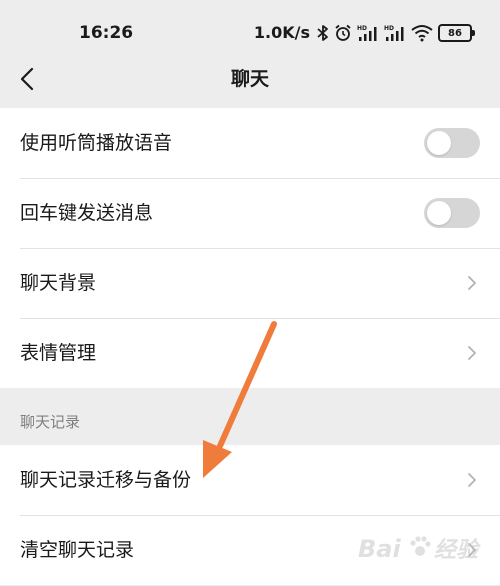  Describe the element at coordinates (58, 353) in the screenshot. I see `setting-label: 表情管理` at that location.